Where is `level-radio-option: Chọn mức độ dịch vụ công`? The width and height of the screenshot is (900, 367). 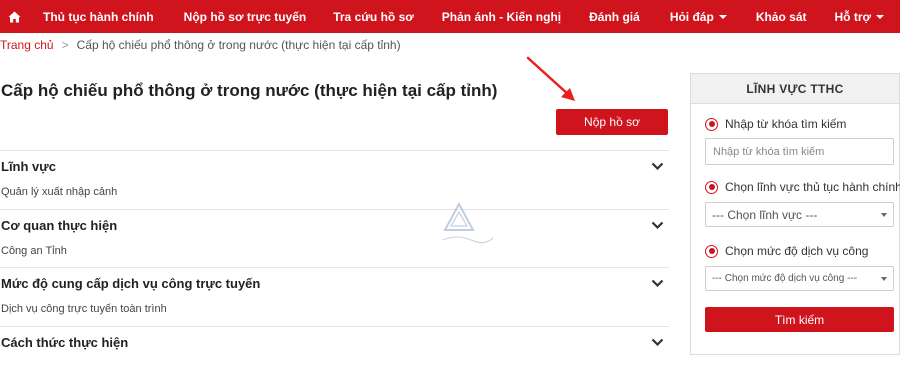
level-radio-option: Chọn mức độ dịch vụ công is located at coordinates (786, 251).